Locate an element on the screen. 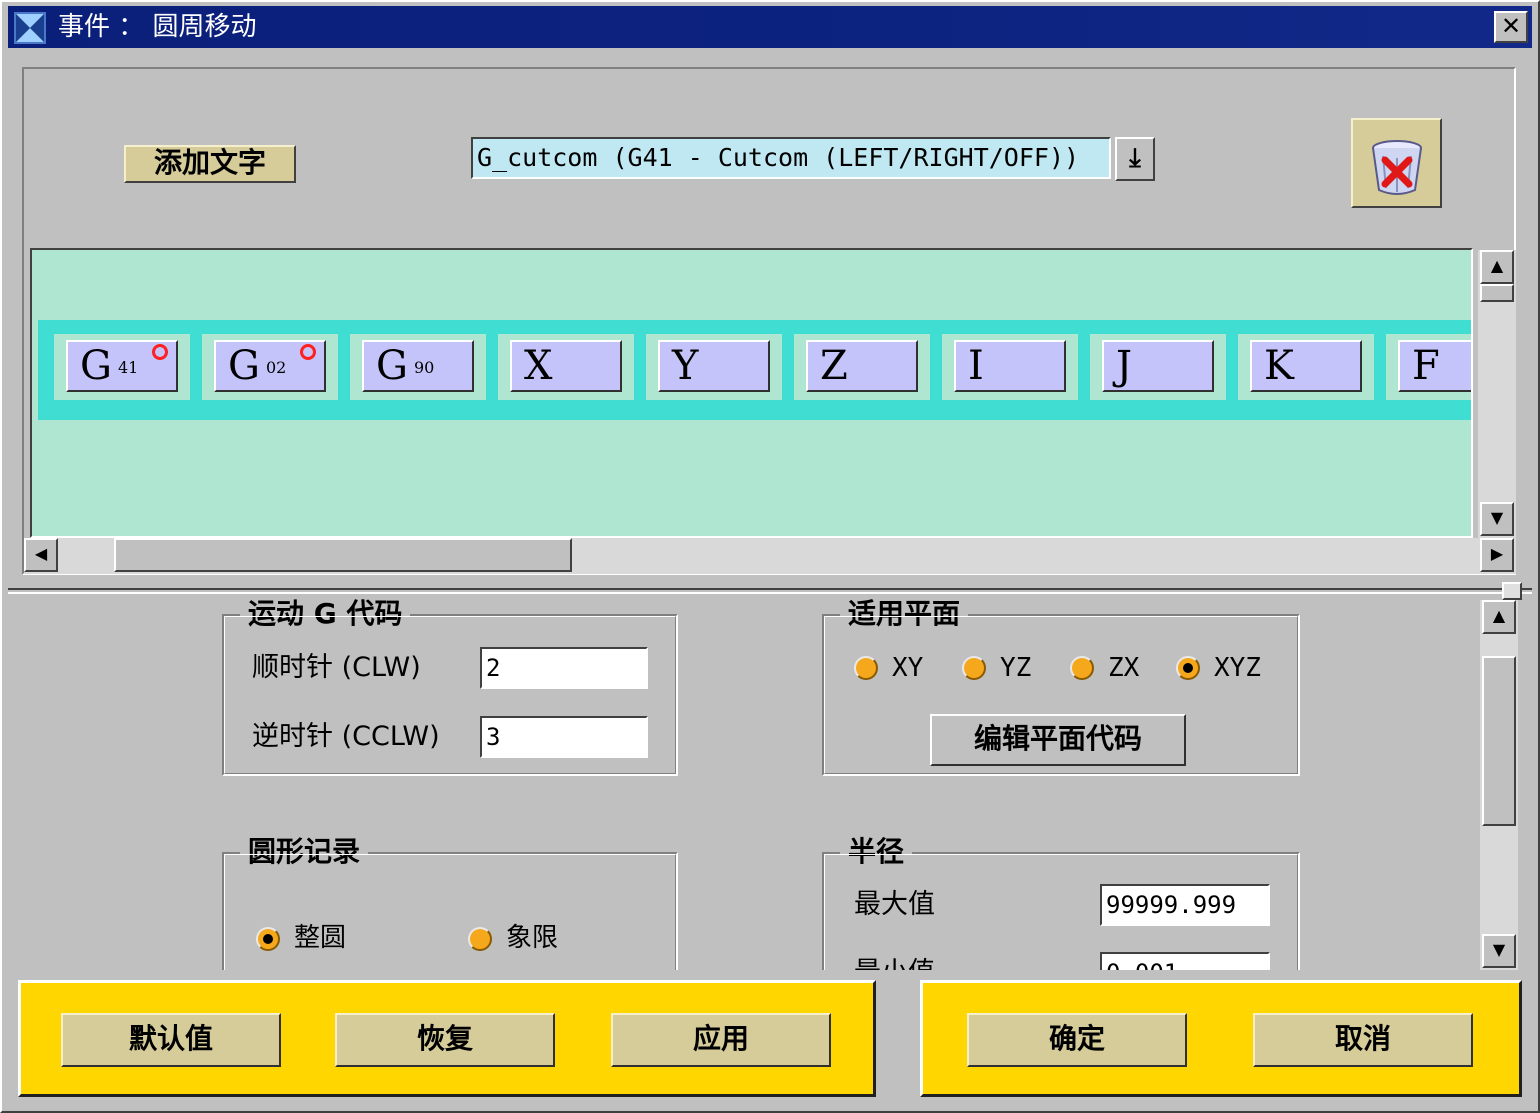 This screenshot has width=1540, height=1113. block-tile: Y is located at coordinates (714, 367).